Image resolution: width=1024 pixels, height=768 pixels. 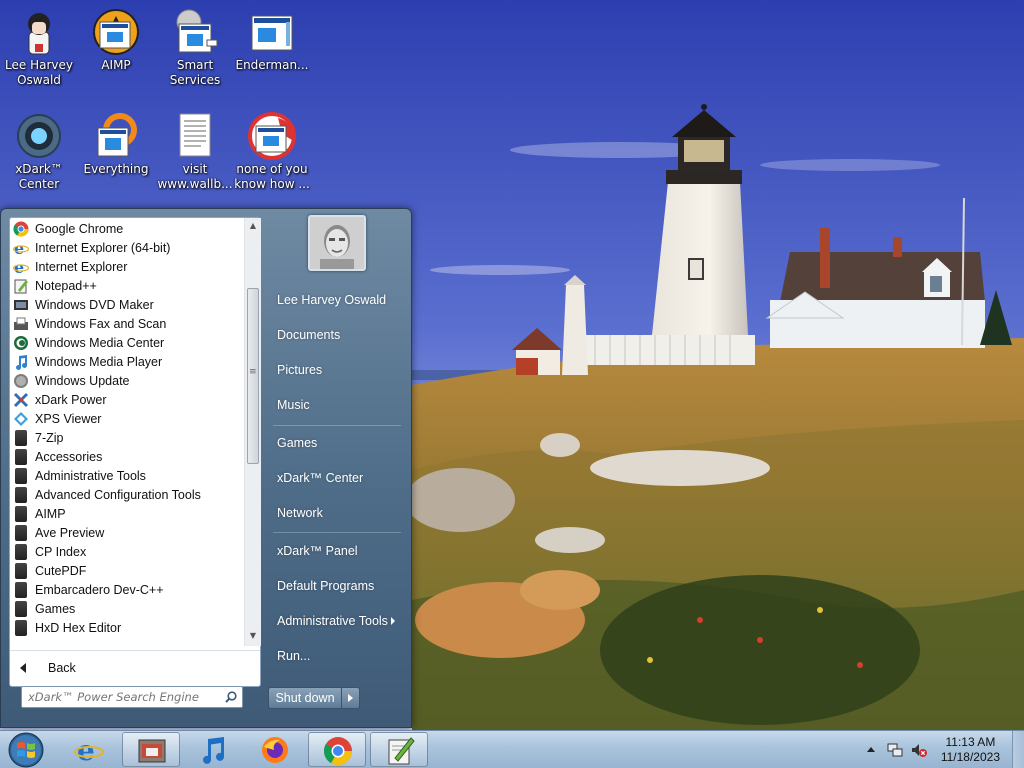 I want to click on back-label: Back, so click(x=62, y=668).